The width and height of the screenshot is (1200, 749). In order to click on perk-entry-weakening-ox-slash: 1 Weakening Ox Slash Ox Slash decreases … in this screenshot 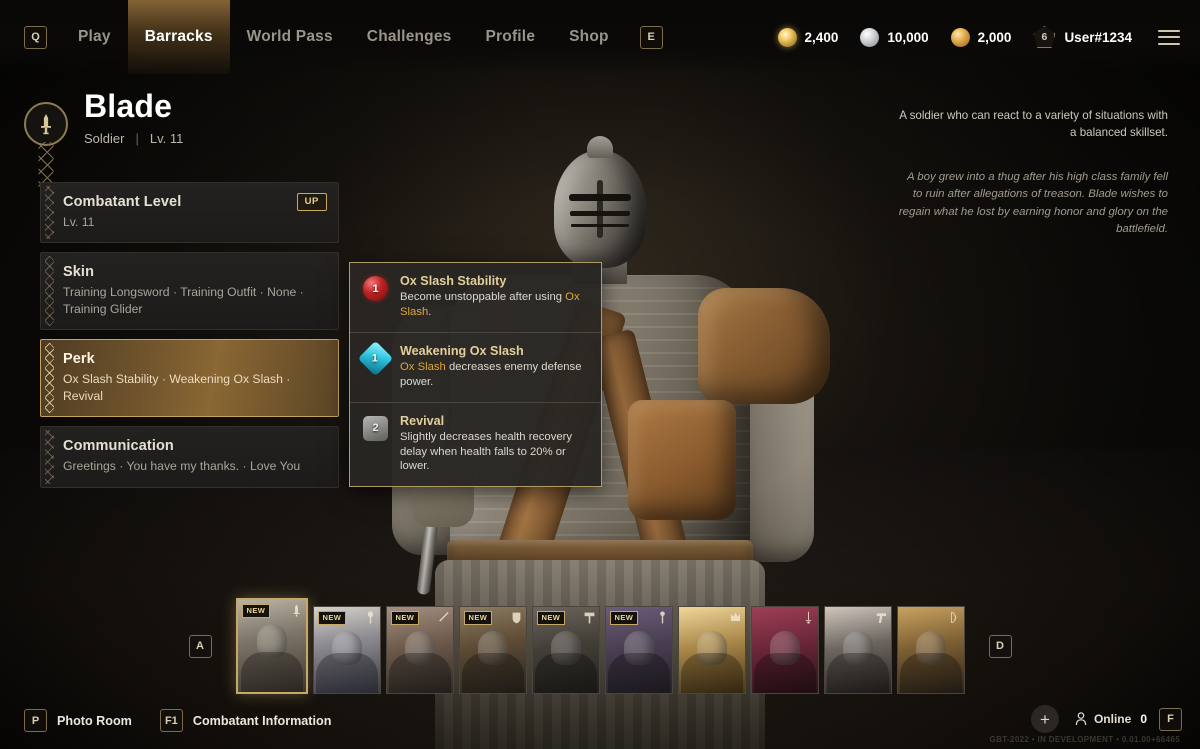, I will do `click(475, 366)`.